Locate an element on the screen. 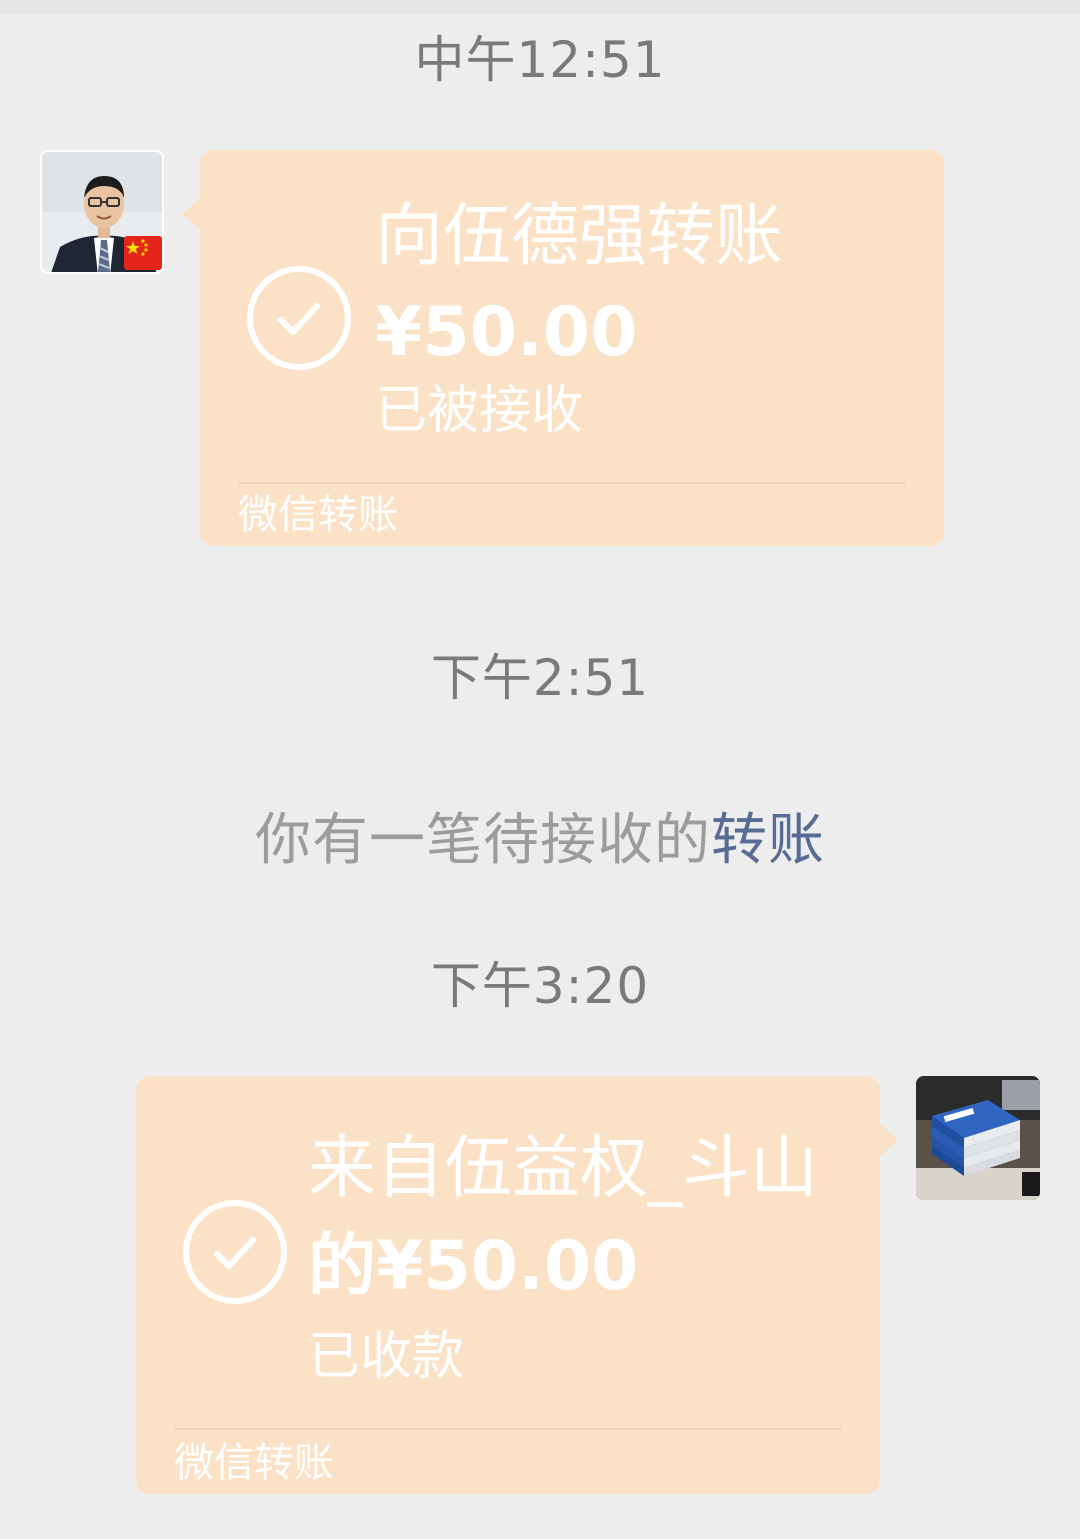 The image size is (1080, 1539). timestamp: 下午2:51 is located at coordinates (540, 678).